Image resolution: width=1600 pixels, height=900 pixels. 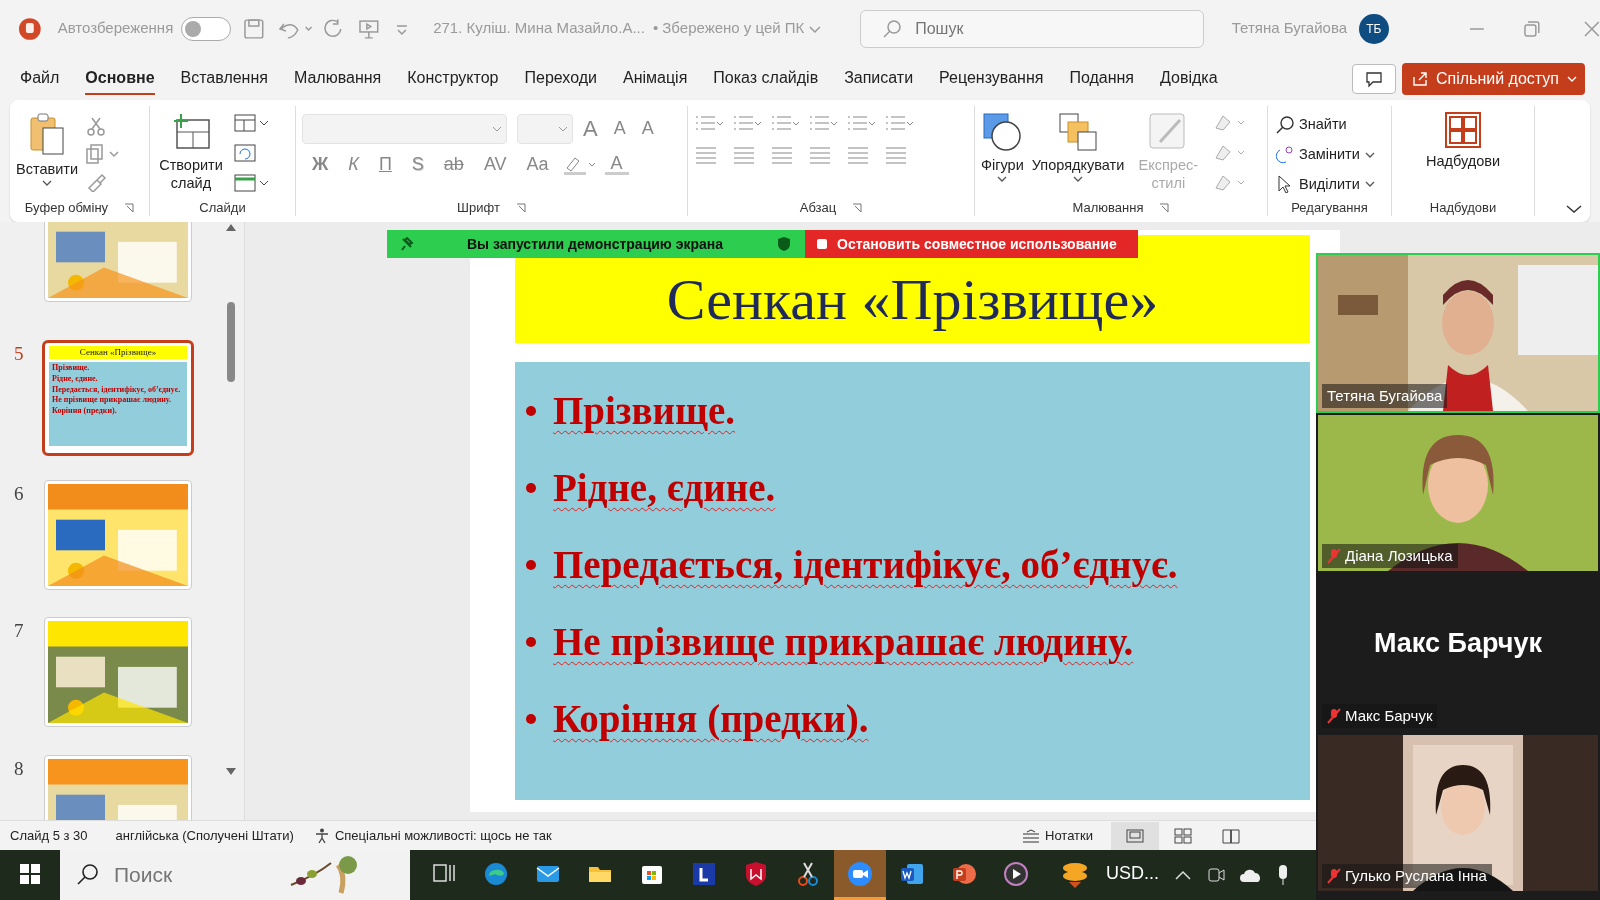 What do you see at coordinates (206, 28) in the screenshot?
I see `autosave-toggle` at bounding box center [206, 28].